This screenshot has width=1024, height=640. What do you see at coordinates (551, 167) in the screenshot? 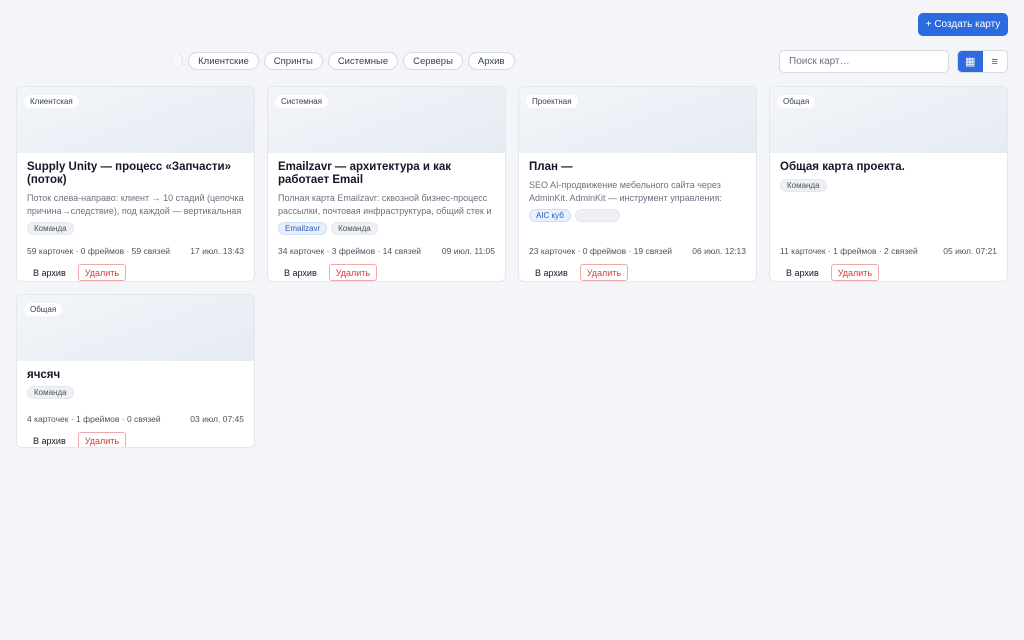
I see `card-title: План —` at bounding box center [551, 167].